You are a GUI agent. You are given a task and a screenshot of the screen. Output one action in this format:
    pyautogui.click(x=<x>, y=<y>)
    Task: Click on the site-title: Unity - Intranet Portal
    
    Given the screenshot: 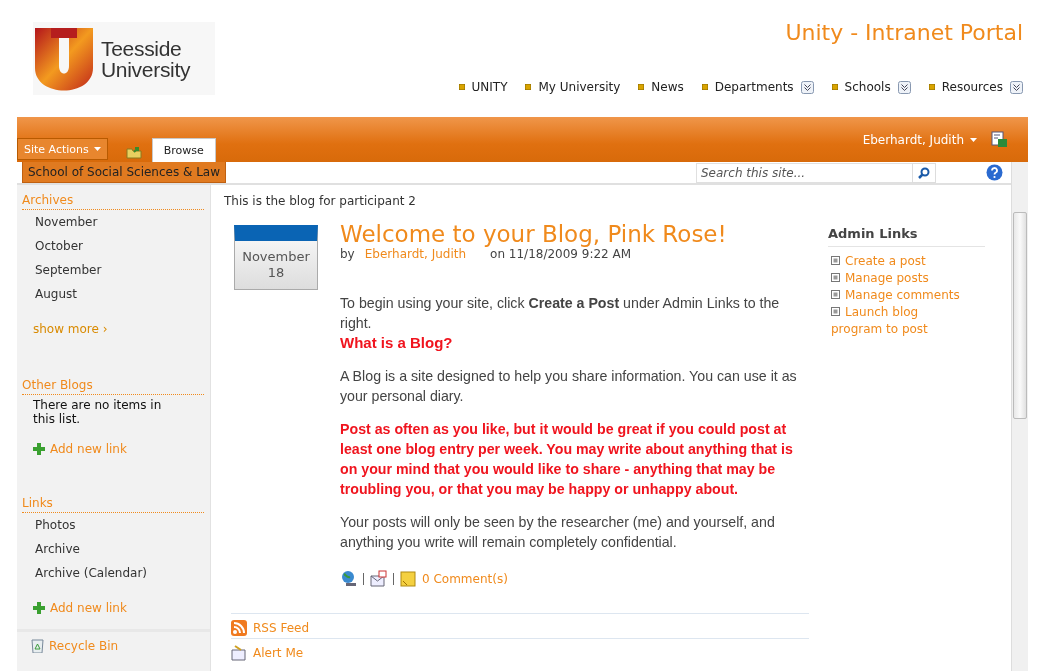 What is the action you would take?
    pyautogui.click(x=904, y=32)
    